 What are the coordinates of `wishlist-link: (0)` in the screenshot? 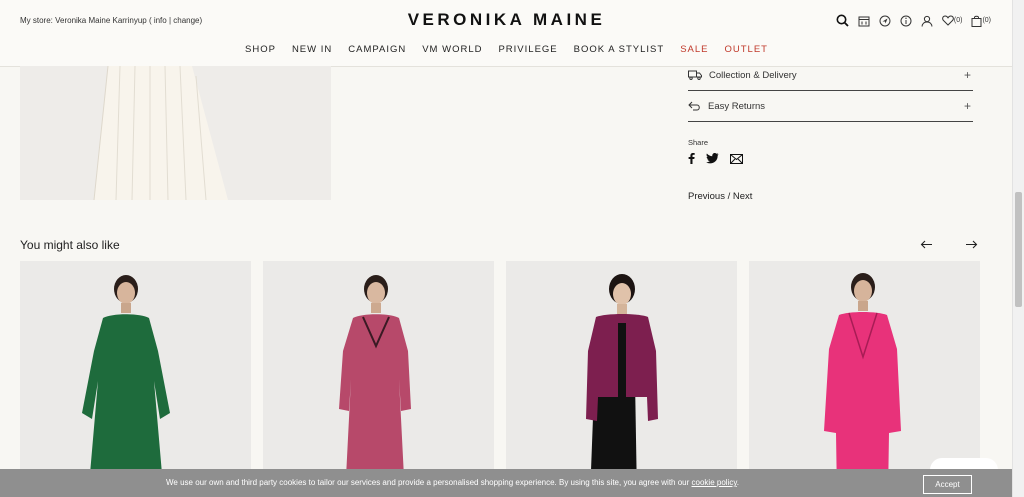 It's located at (952, 20).